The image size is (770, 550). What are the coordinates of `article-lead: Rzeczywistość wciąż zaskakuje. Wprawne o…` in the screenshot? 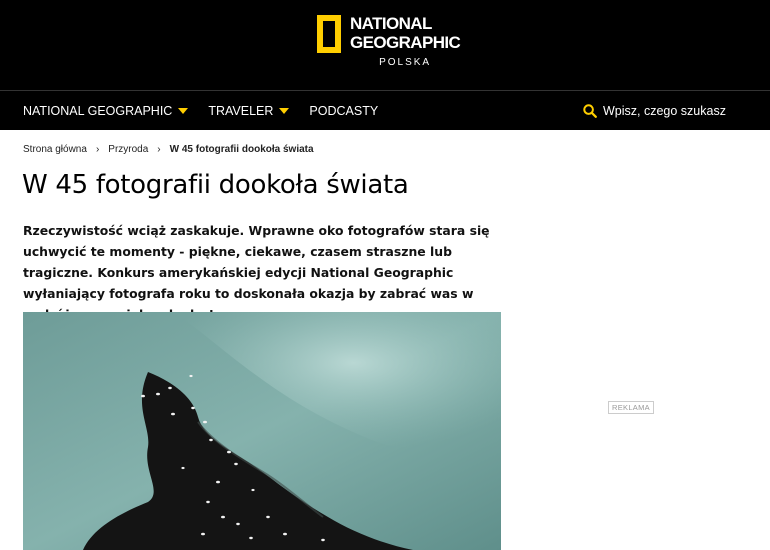 It's located at (256, 272).